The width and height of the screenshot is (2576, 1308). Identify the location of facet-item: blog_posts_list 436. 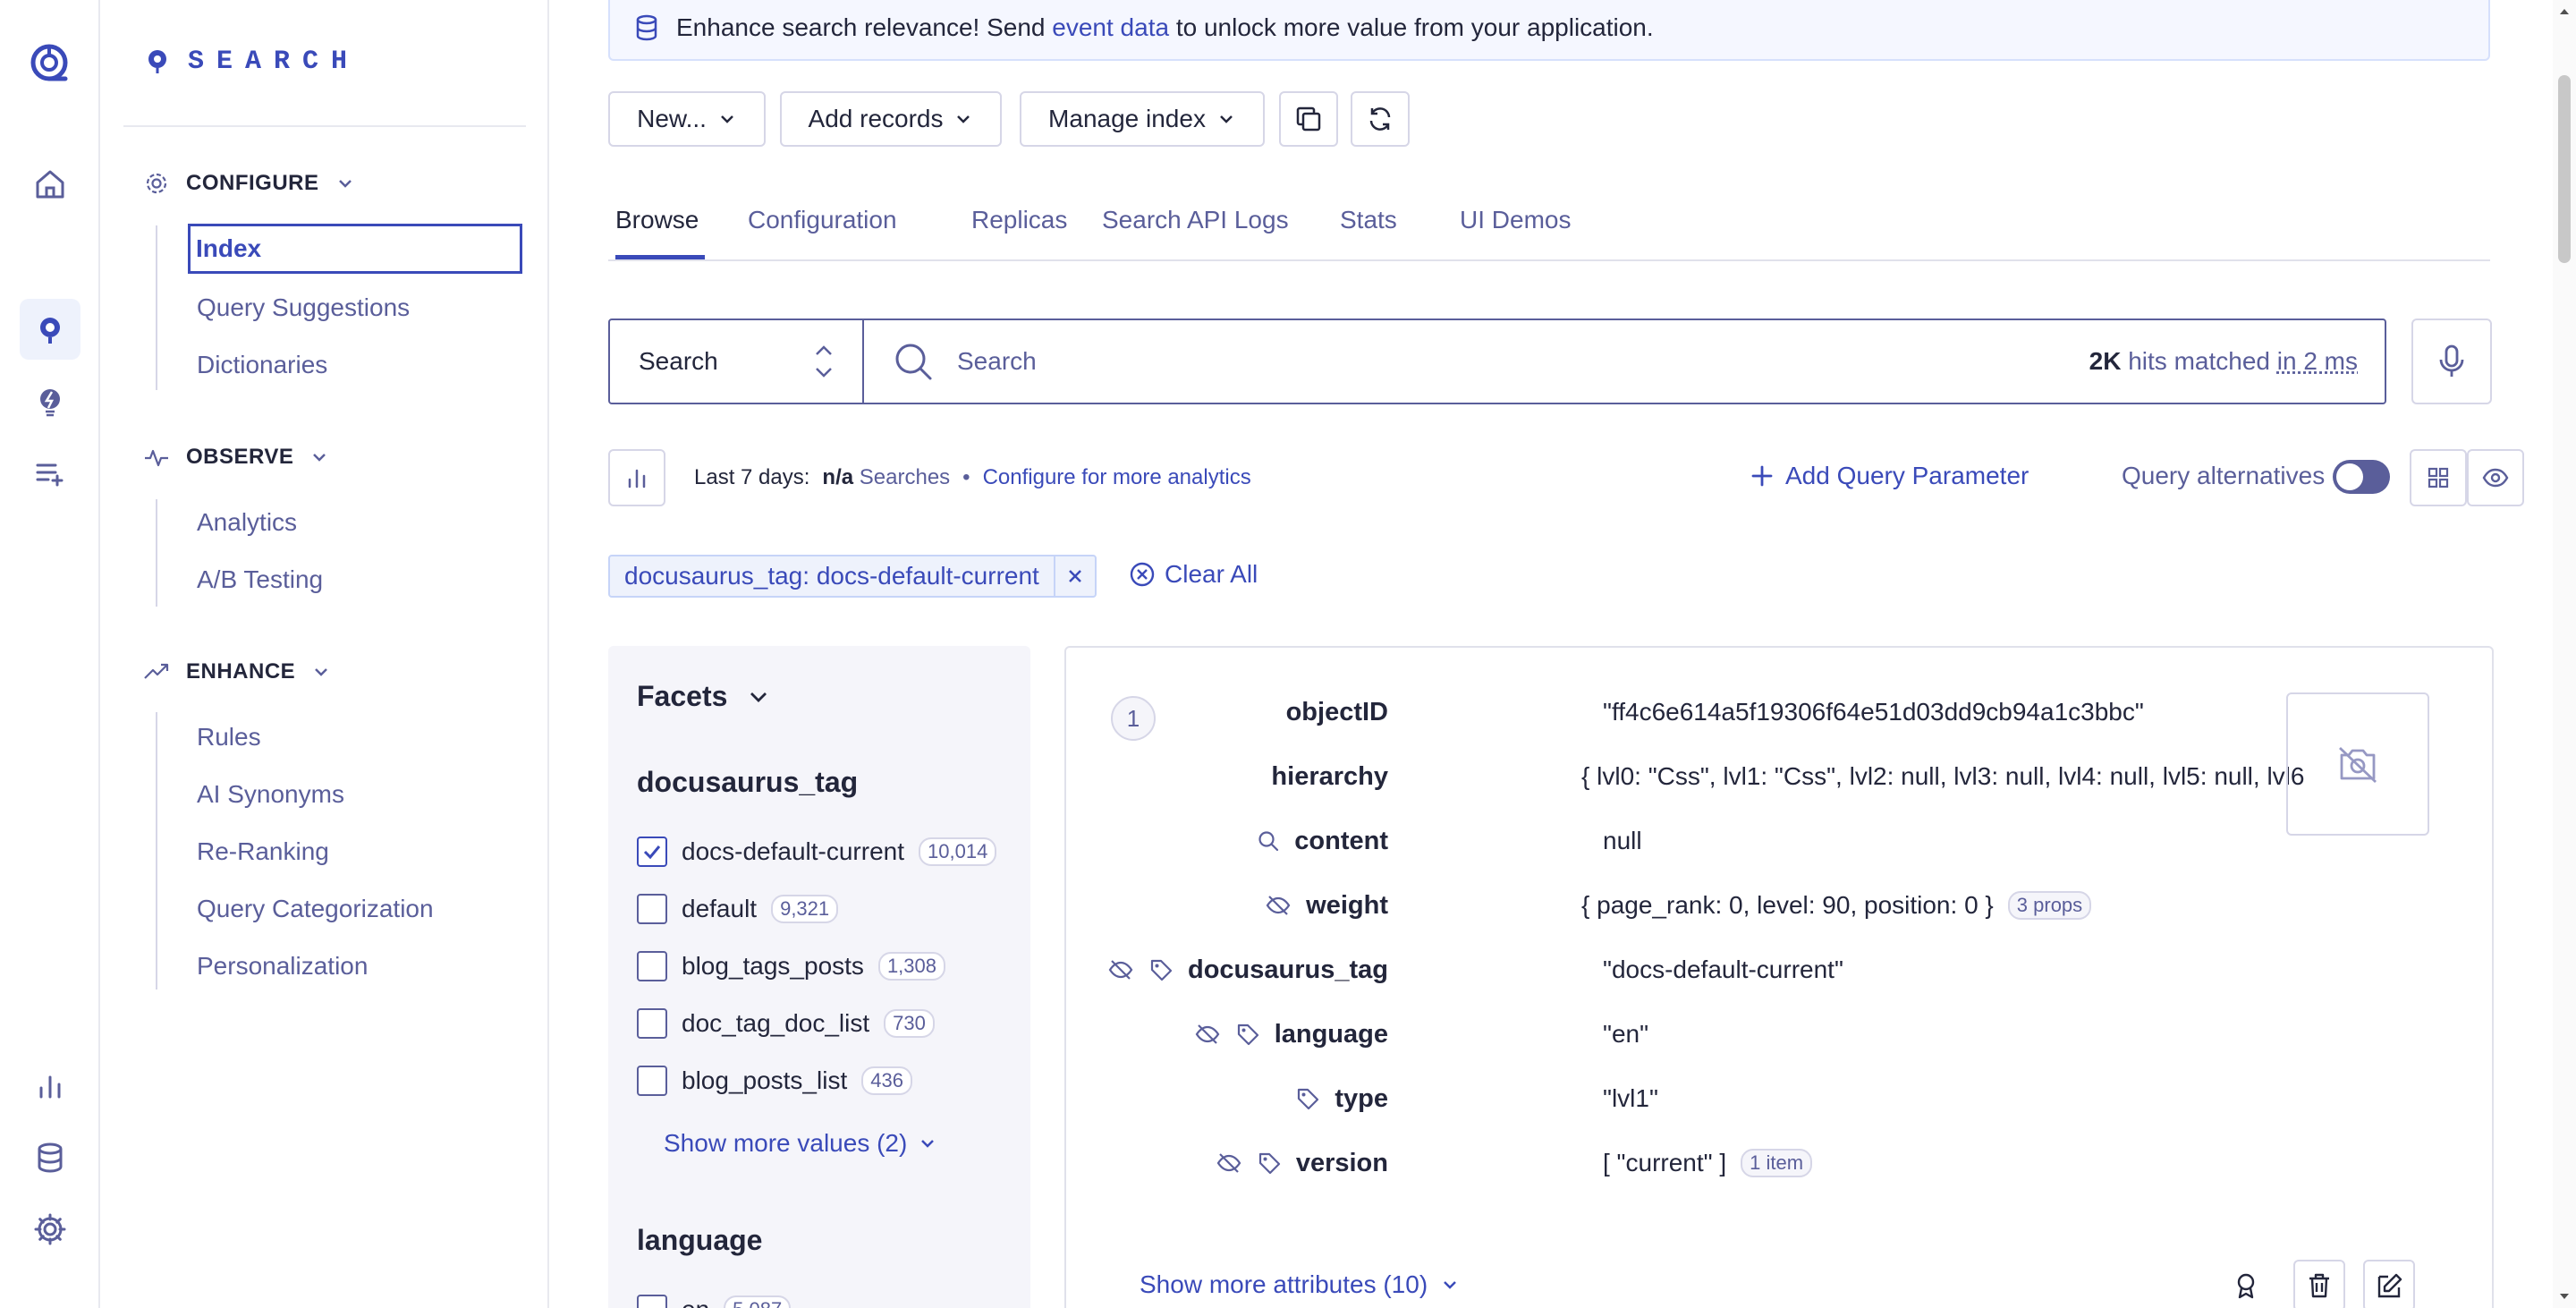
(774, 1081).